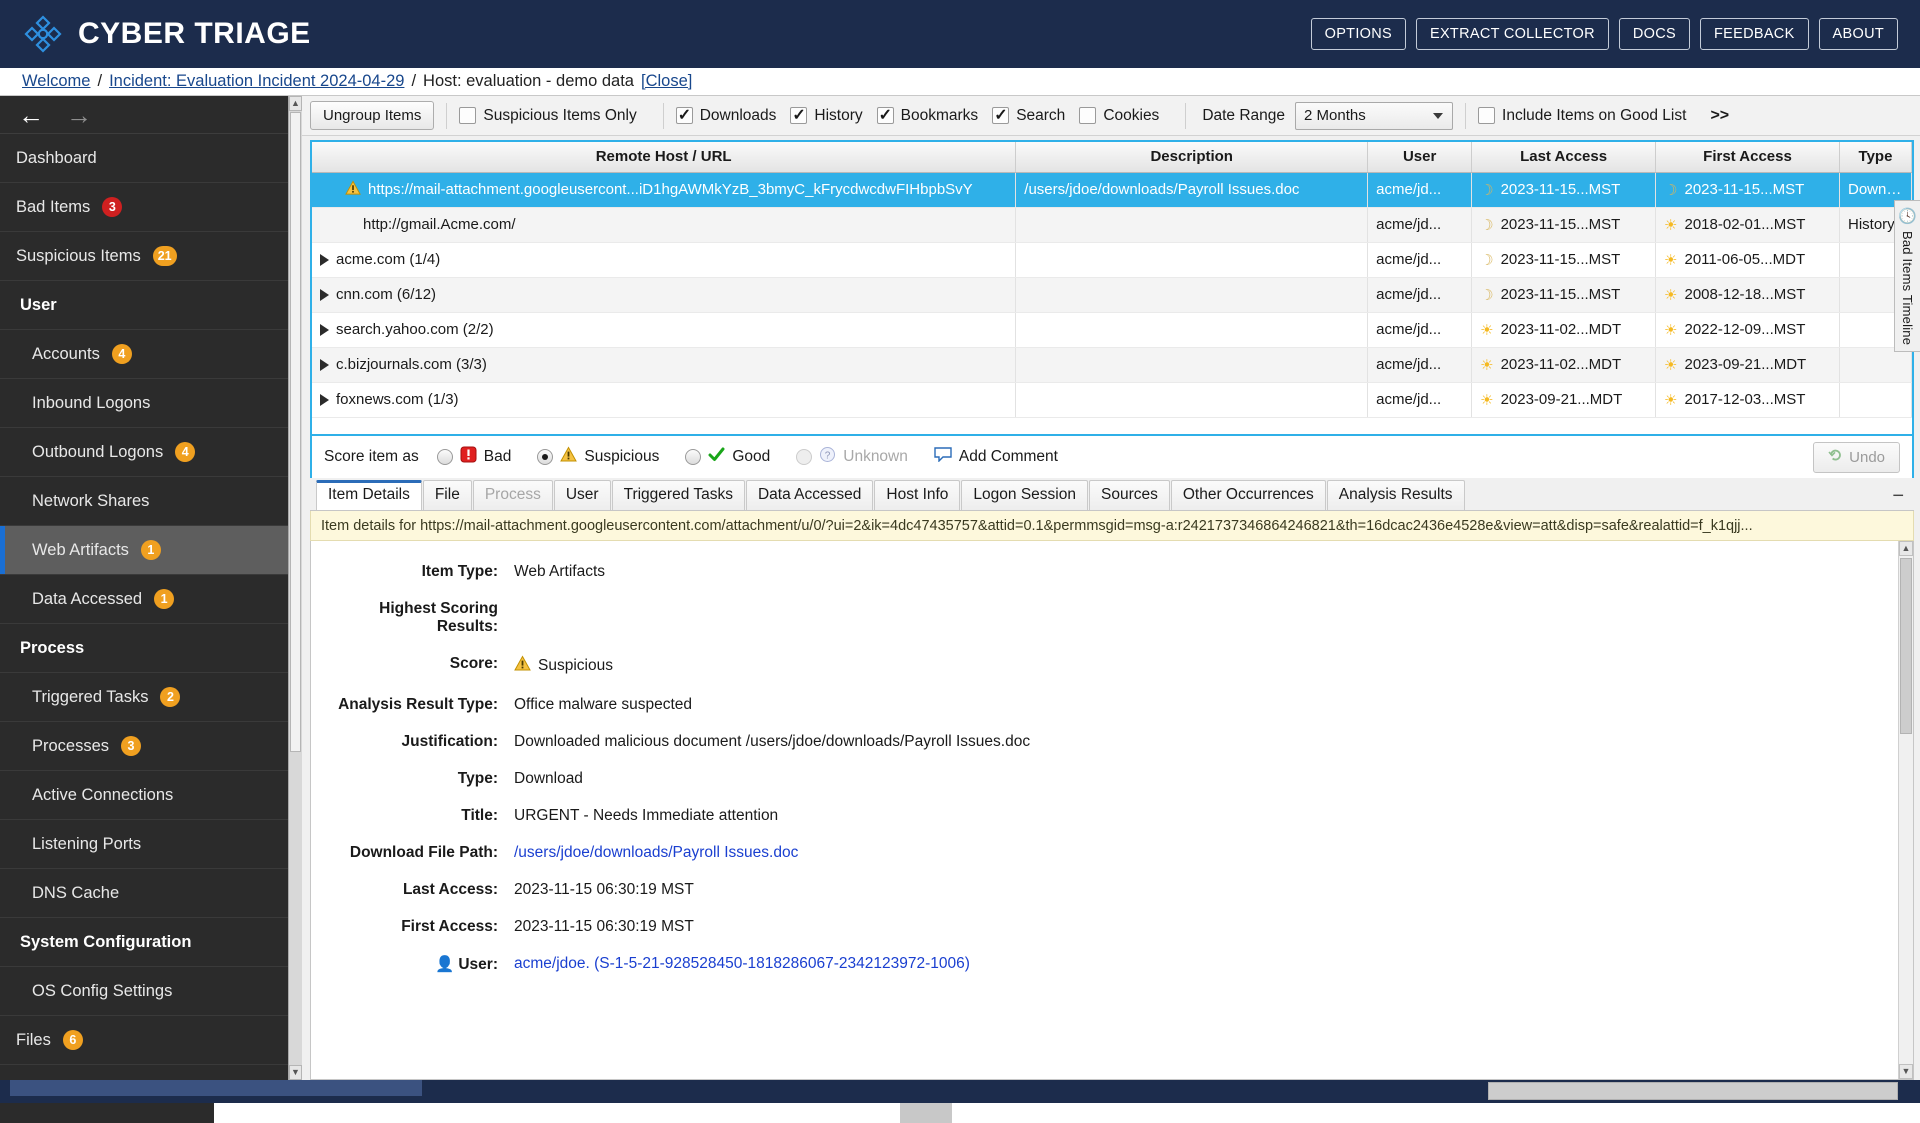 The width and height of the screenshot is (1920, 1123). Describe the element at coordinates (548, 116) in the screenshot. I see `suspicious-items-only-checkbox: Suspicious Items Only` at that location.